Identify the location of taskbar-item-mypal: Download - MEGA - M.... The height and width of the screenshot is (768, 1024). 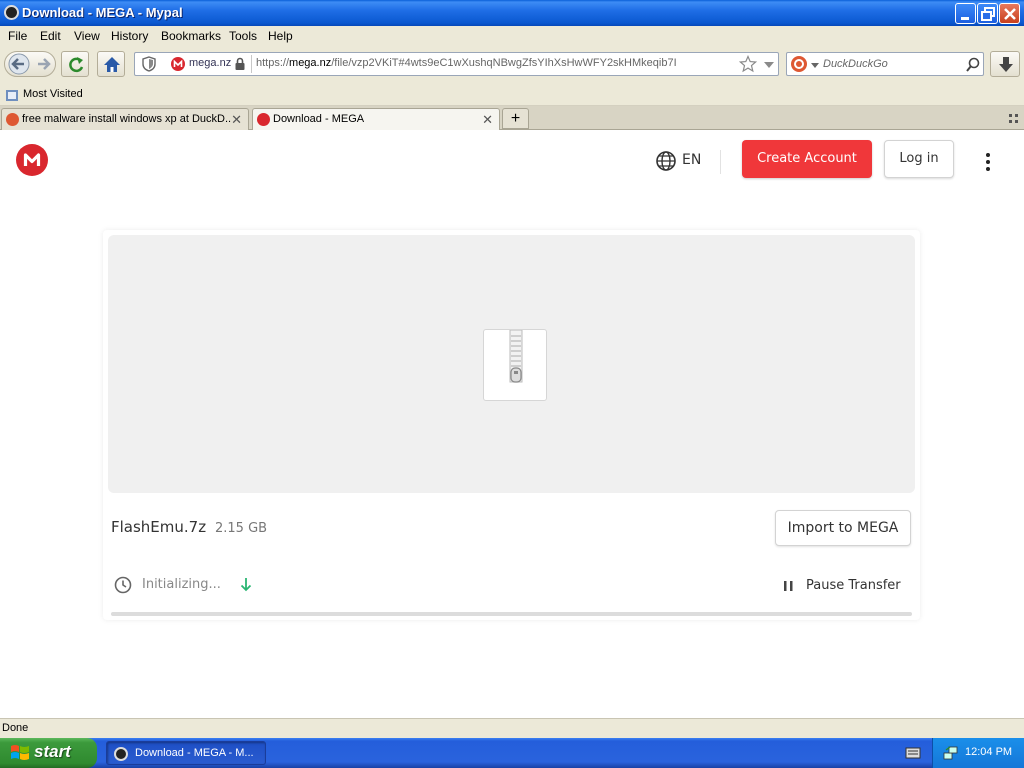
(186, 753).